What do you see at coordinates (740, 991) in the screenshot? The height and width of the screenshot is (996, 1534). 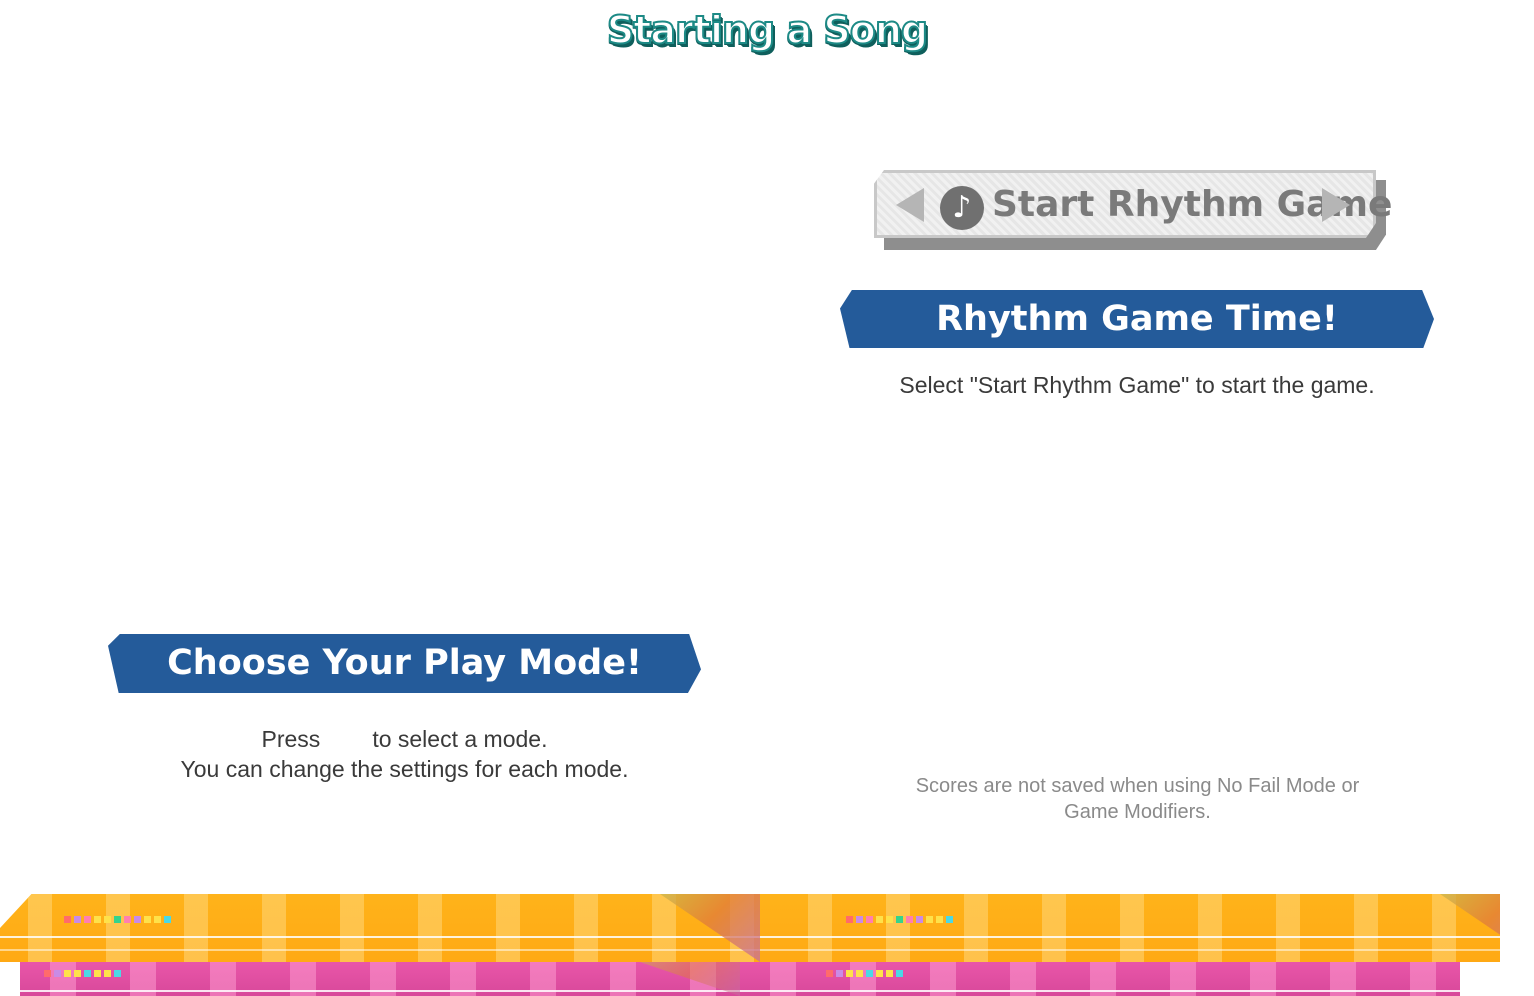 I see `strip-line` at bounding box center [740, 991].